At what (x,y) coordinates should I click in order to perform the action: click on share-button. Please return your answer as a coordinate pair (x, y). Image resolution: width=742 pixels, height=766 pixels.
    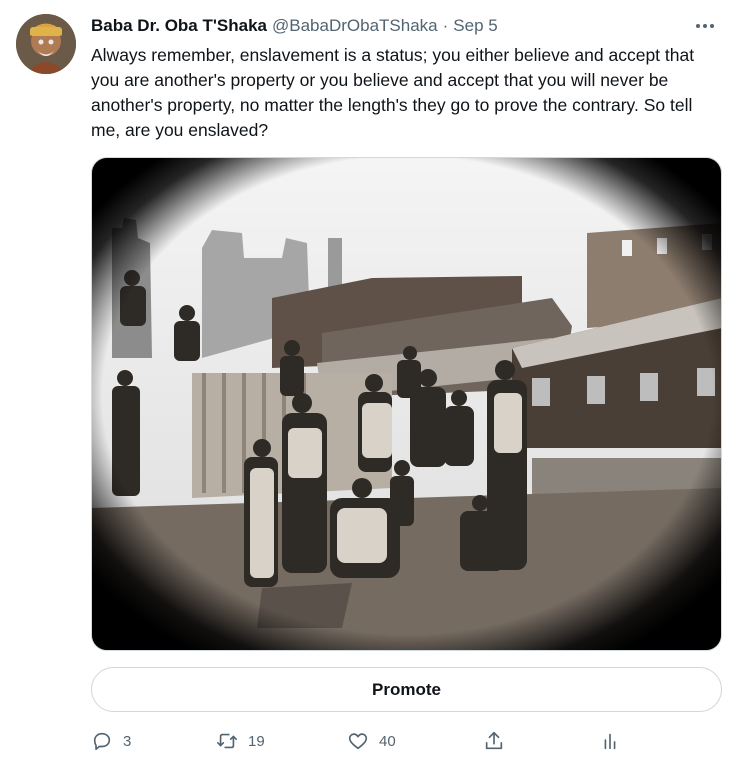
    Looking at the image, I should click on (494, 741).